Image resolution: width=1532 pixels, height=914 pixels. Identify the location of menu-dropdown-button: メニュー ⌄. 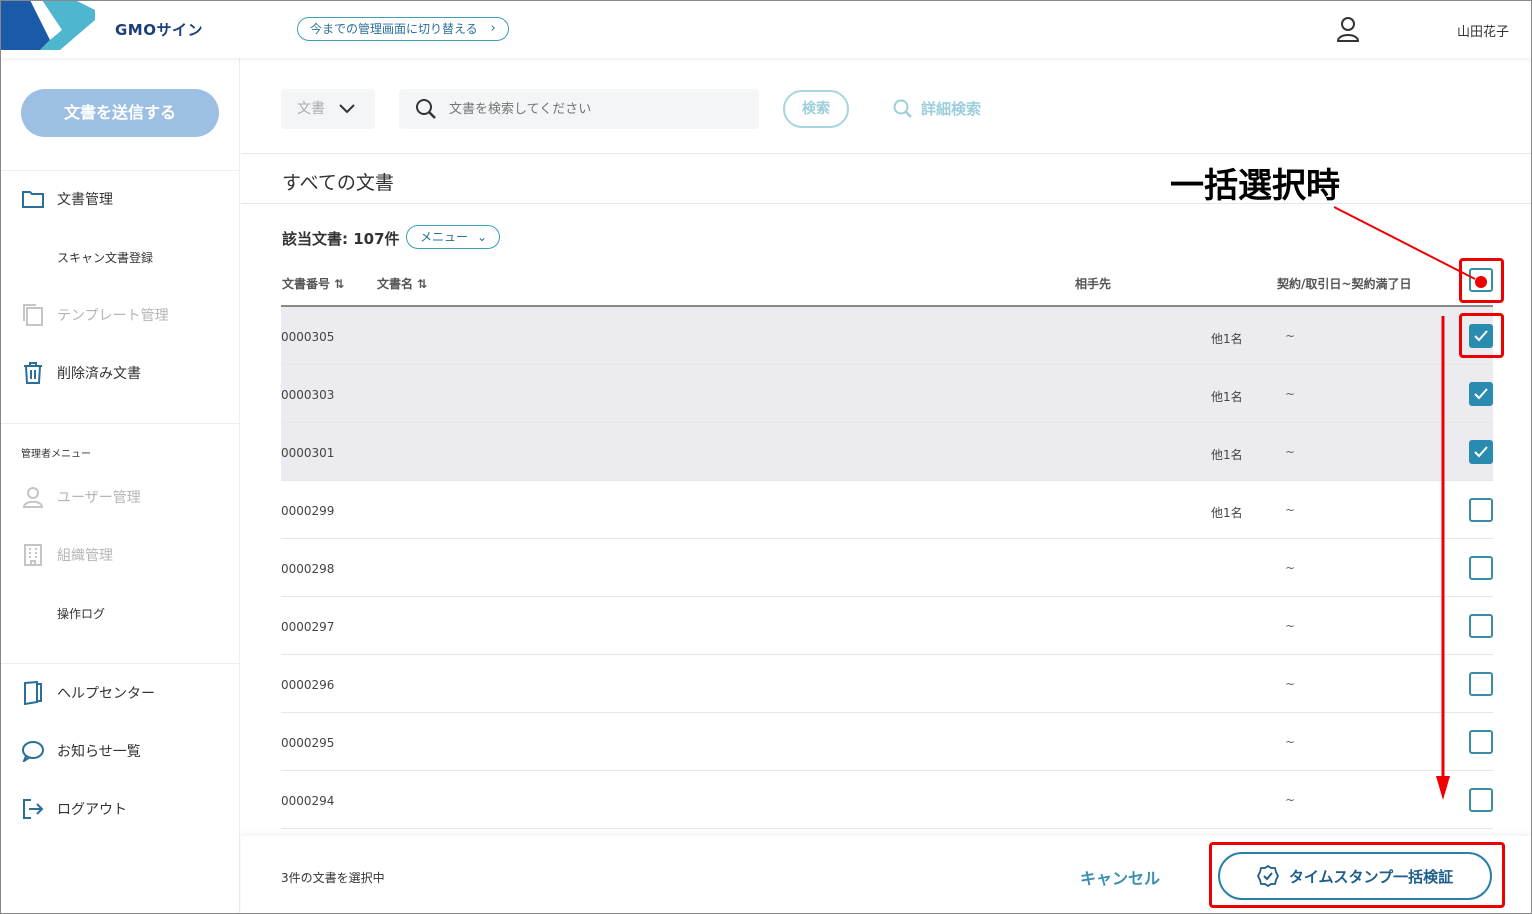
(453, 237).